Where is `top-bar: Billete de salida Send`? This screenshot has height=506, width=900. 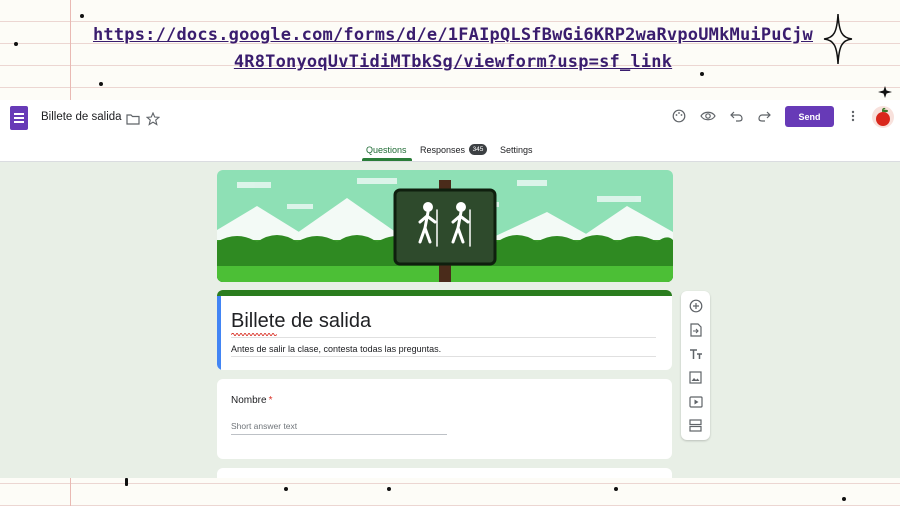
top-bar: Billete de salida Send is located at coordinates (450, 119).